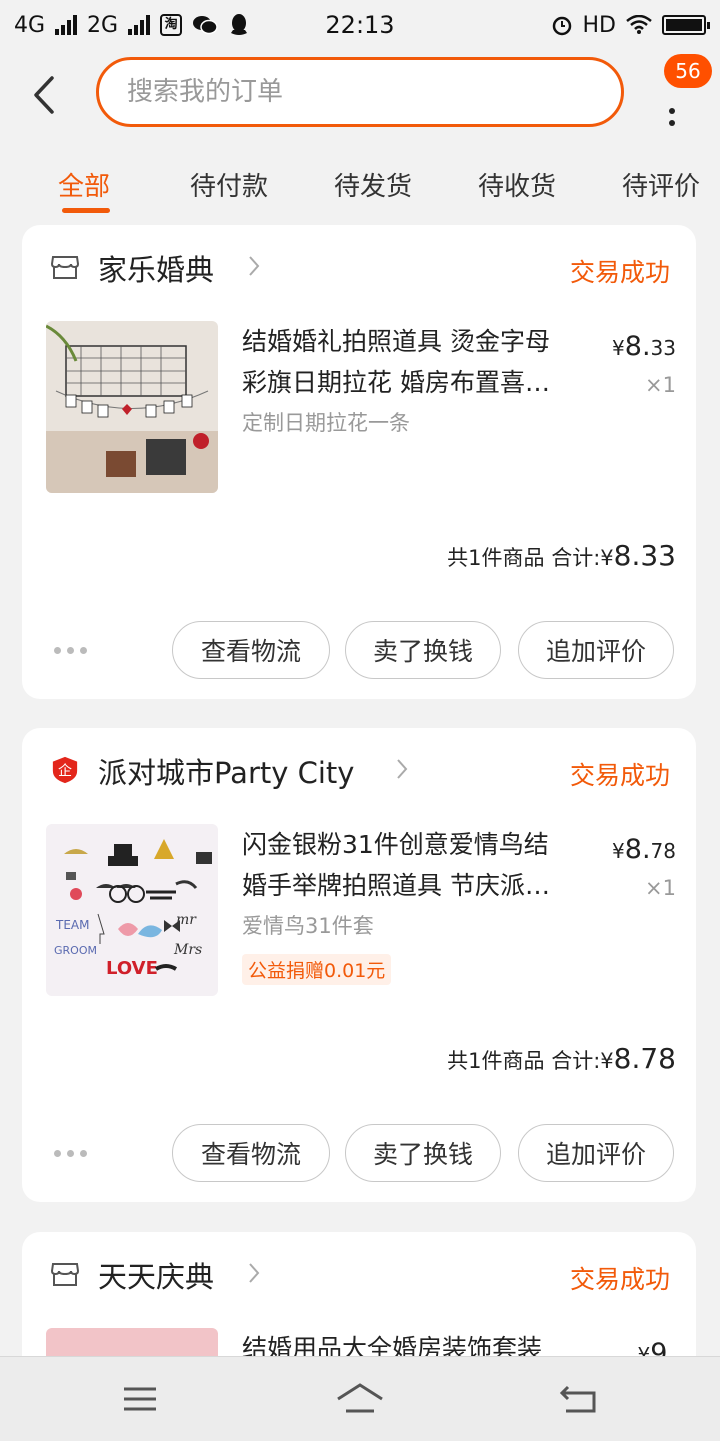  I want to click on header: 56, so click(360, 95).